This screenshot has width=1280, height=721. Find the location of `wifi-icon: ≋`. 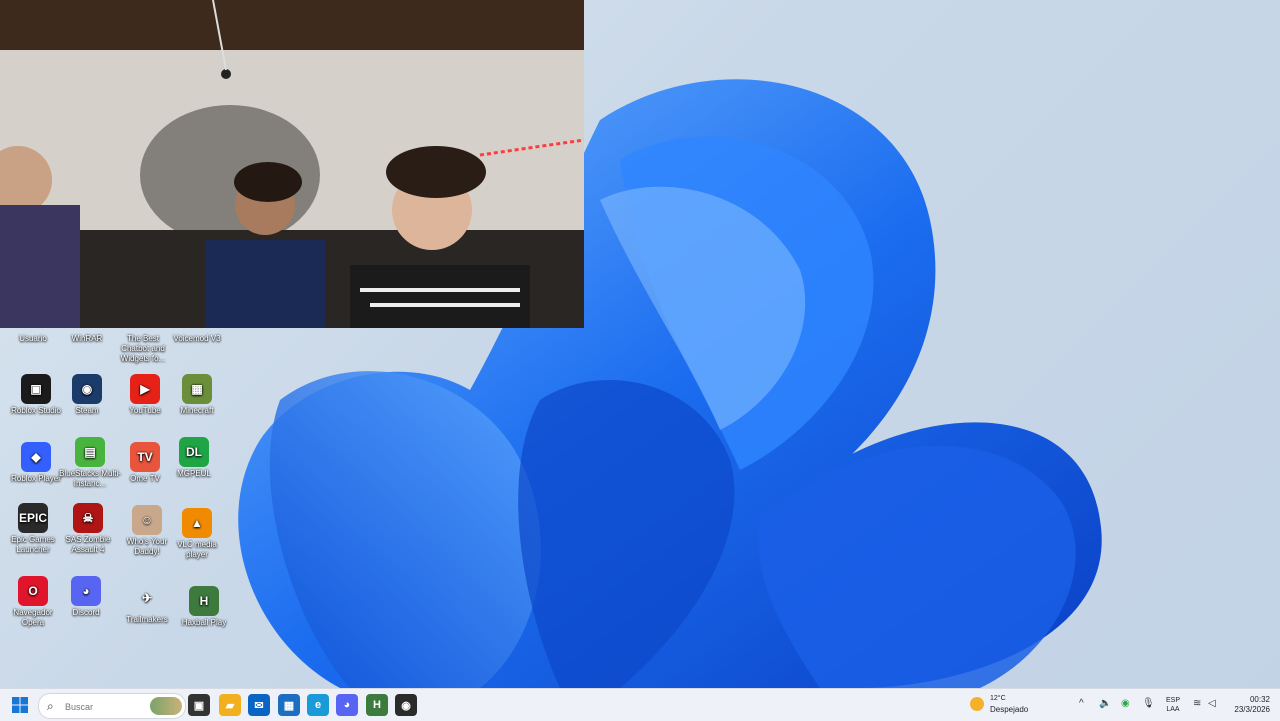

wifi-icon: ≋ is located at coordinates (1197, 703).